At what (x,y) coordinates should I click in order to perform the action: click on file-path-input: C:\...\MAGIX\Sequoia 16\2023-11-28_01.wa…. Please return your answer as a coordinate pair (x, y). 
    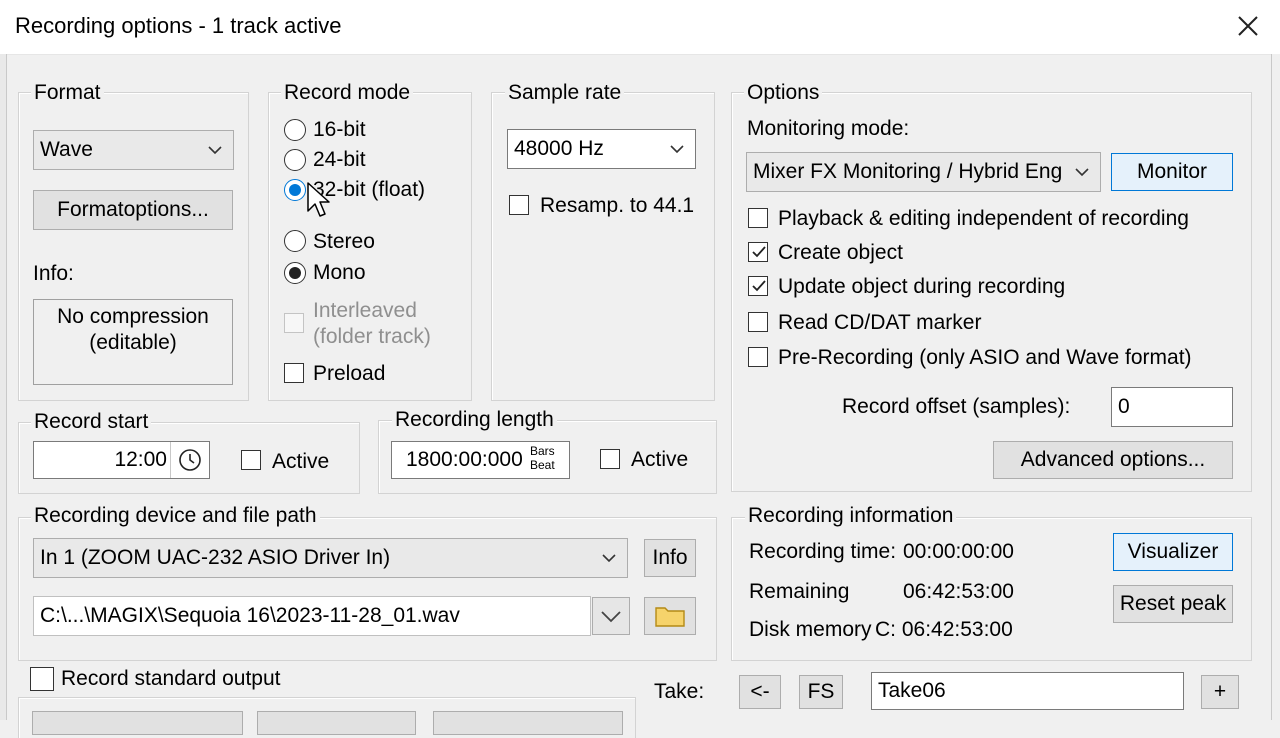
    Looking at the image, I should click on (312, 616).